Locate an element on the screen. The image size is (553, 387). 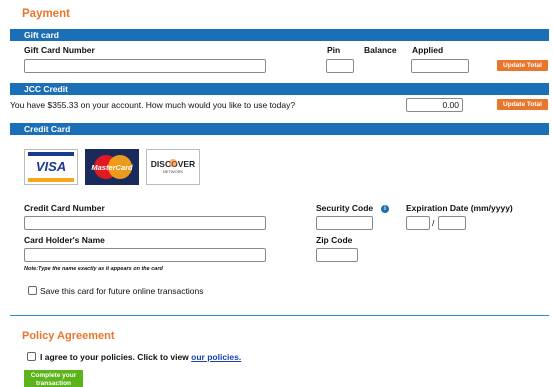
gift-card-bar: Gift card is located at coordinates (279, 35).